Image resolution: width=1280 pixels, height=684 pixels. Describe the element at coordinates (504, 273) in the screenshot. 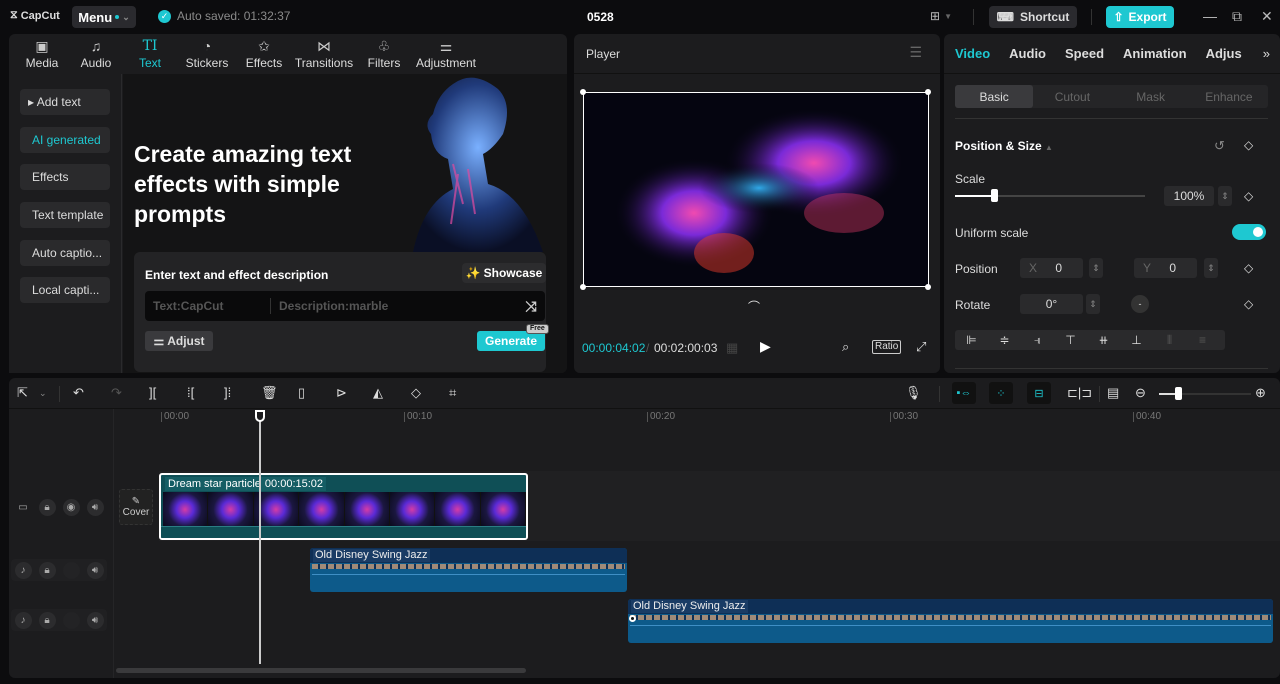

I see `showcase-button: ✨ Showcase` at that location.